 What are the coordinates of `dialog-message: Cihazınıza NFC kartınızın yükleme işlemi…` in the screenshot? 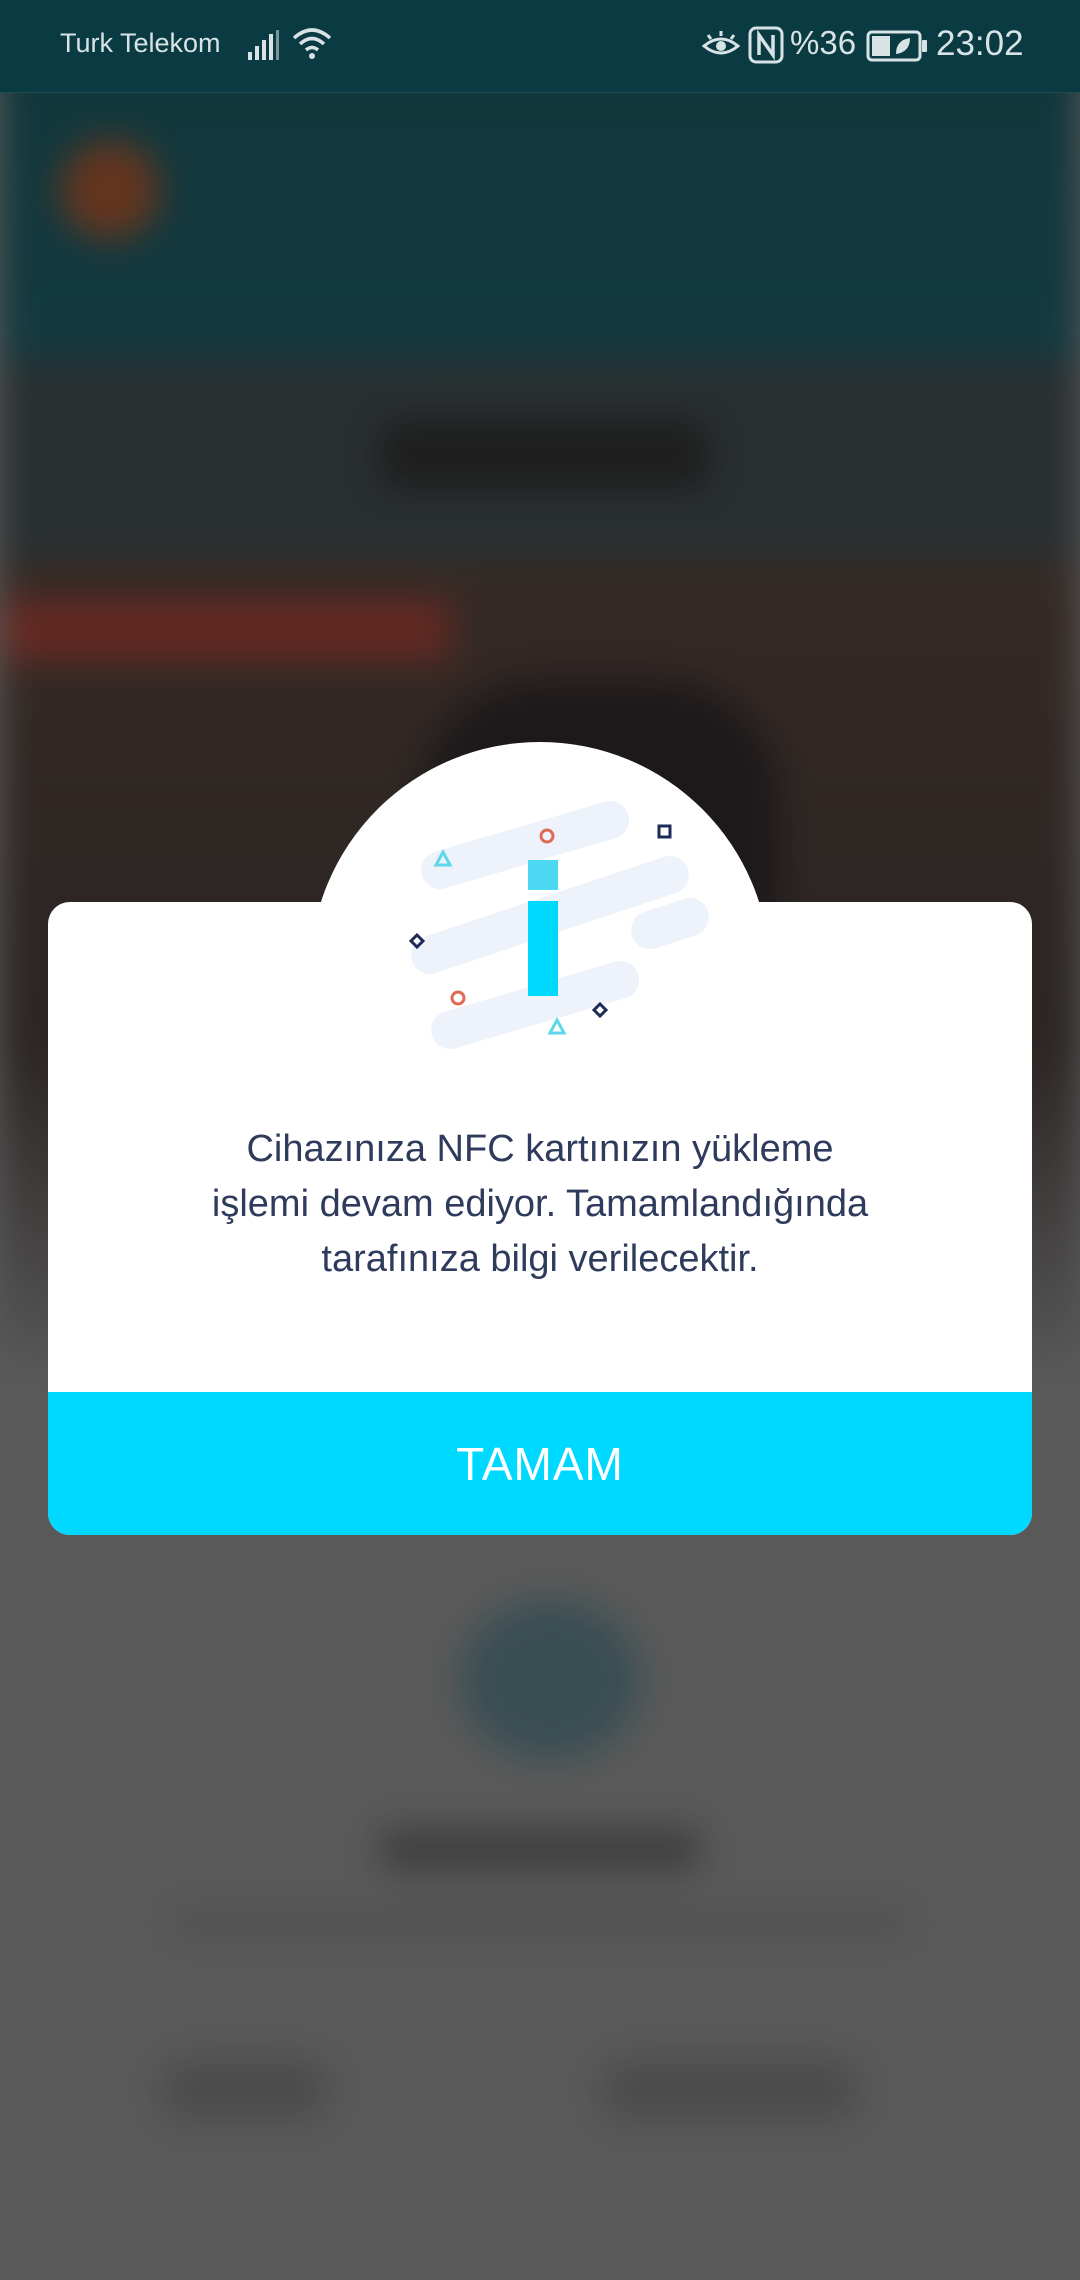 It's located at (540, 1204).